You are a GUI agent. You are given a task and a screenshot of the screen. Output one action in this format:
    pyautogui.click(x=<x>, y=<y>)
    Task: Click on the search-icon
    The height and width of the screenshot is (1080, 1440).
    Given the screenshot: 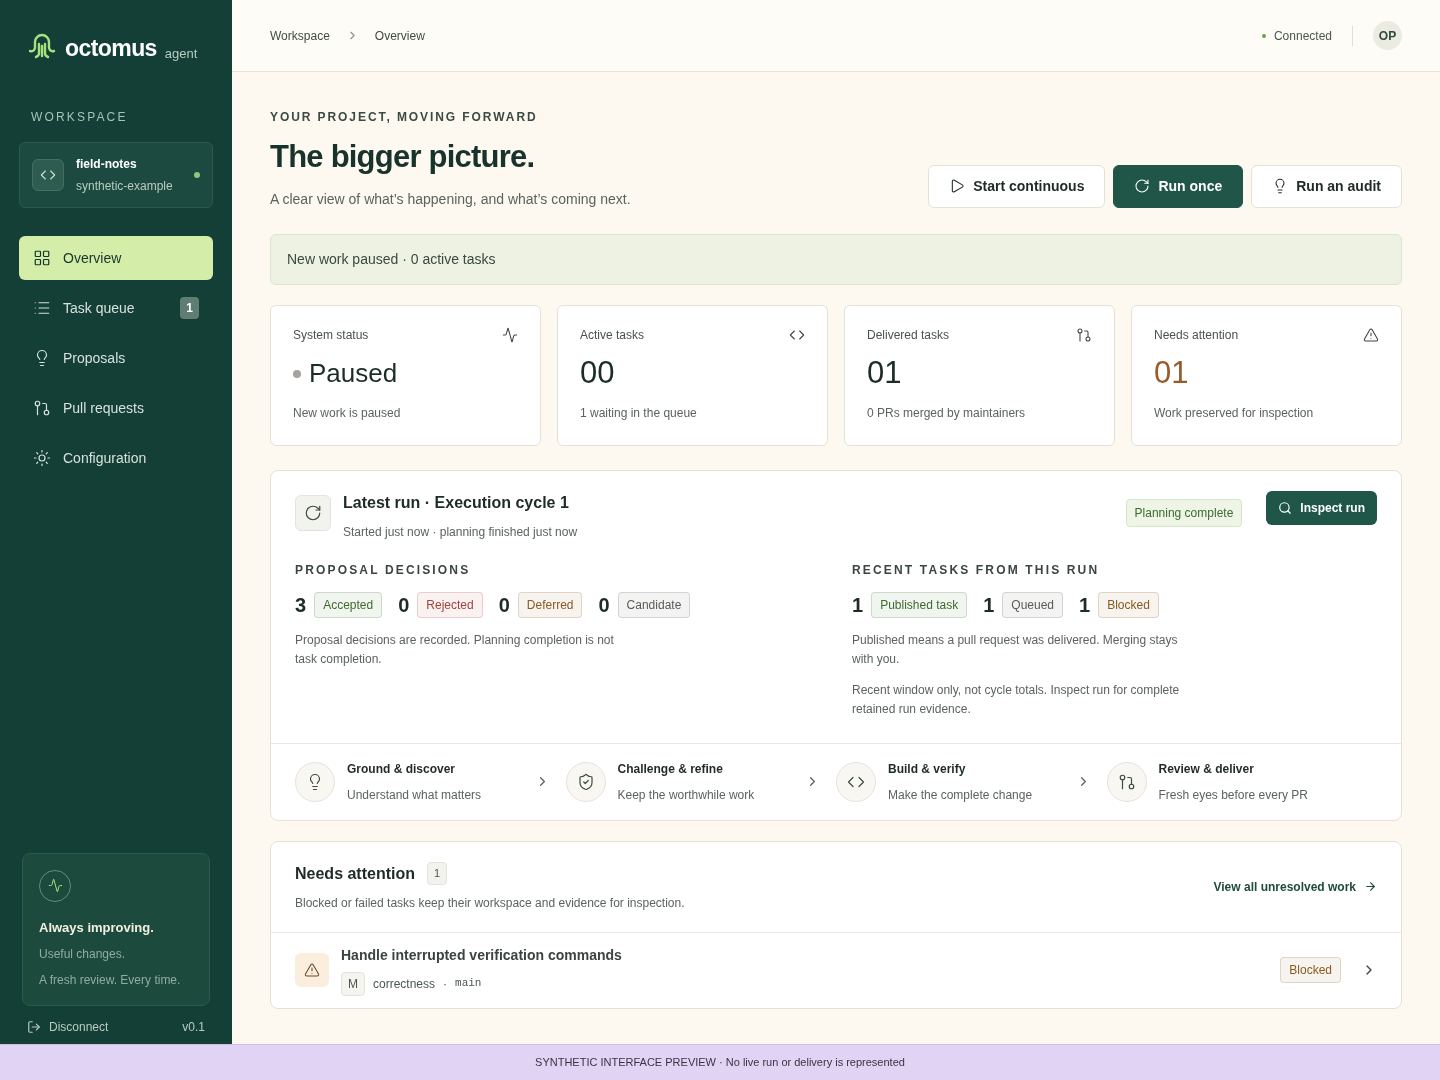 What is the action you would take?
    pyautogui.click(x=1285, y=507)
    